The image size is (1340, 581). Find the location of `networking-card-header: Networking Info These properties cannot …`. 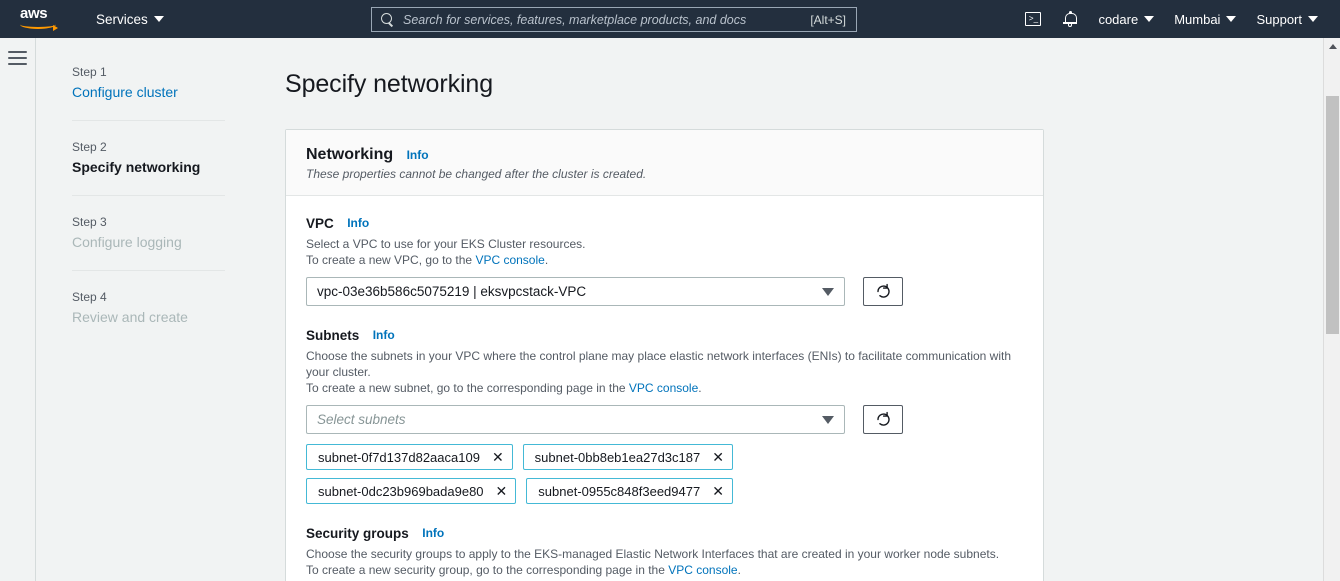

networking-card-header: Networking Info These properties cannot … is located at coordinates (664, 163).